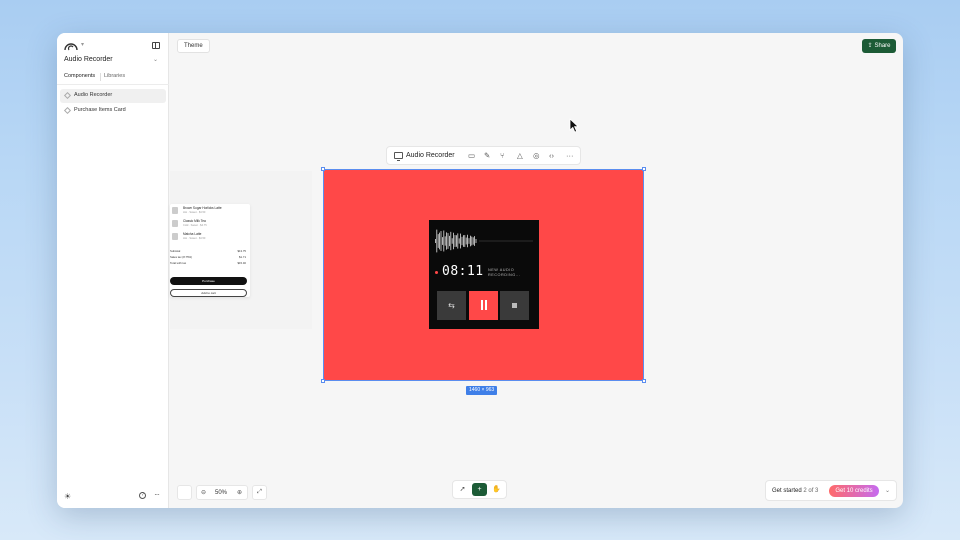 This screenshot has height=540, width=960. What do you see at coordinates (882, 46) in the screenshot?
I see `share-label: Share` at bounding box center [882, 46].